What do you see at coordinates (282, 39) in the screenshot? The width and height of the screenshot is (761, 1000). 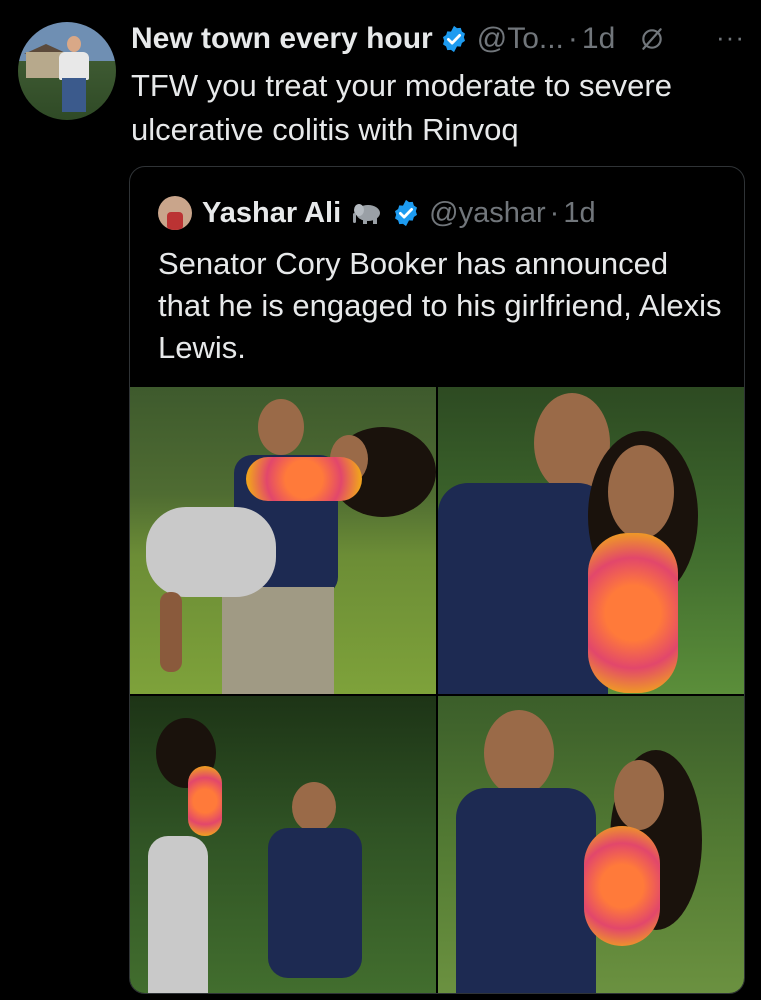 I see `author-name: New town every hour` at bounding box center [282, 39].